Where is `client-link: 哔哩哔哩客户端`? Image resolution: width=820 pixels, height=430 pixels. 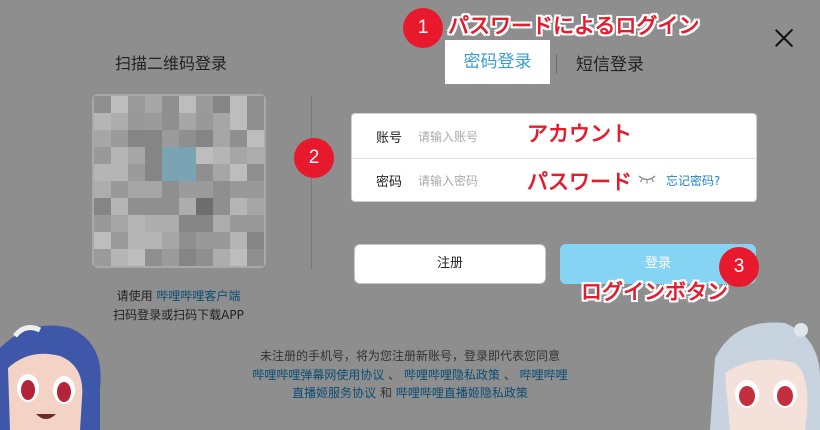
client-link: 哔哩哔哩客户端 is located at coordinates (198, 296).